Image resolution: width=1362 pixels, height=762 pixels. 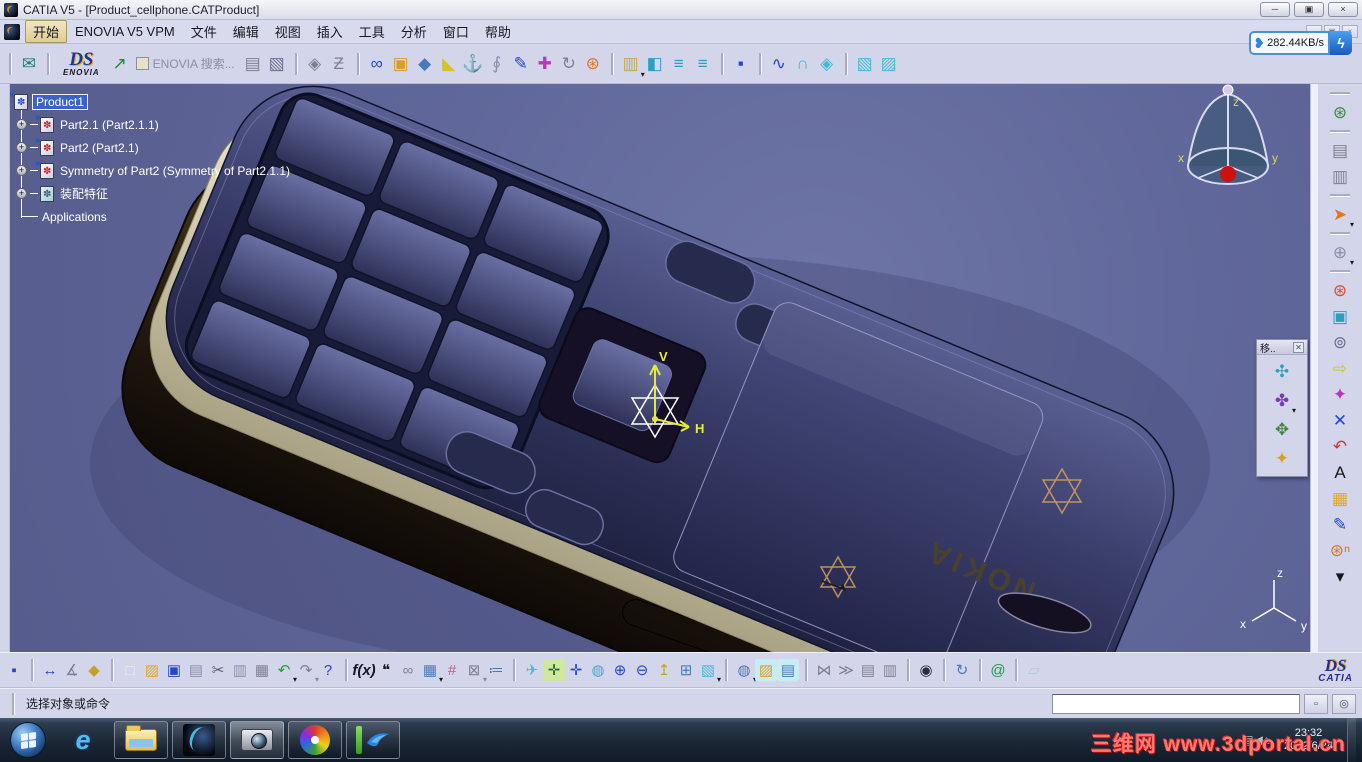 What do you see at coordinates (449, 64) in the screenshot?
I see `sketch-triangle-icon: ◣` at bounding box center [449, 64].